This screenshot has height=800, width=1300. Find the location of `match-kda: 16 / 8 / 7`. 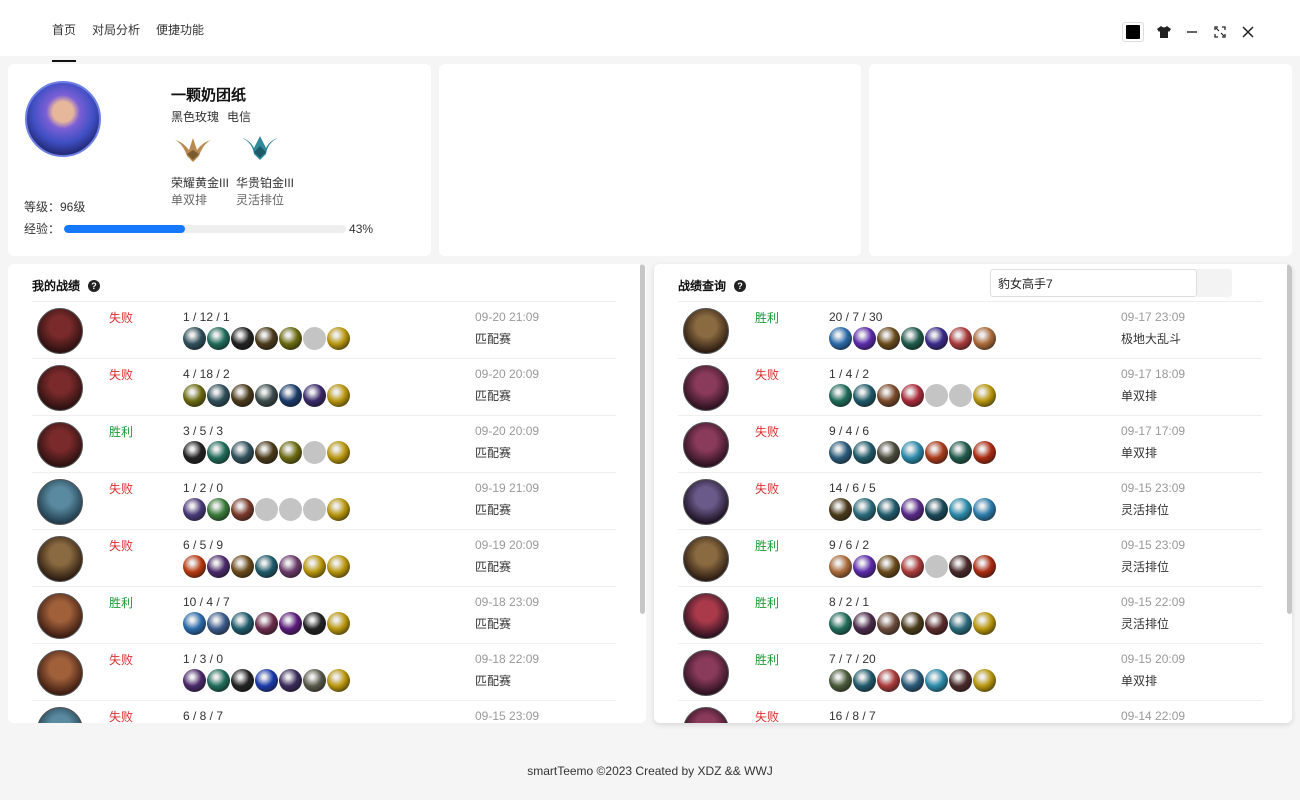

match-kda: 16 / 8 / 7 is located at coordinates (852, 716).